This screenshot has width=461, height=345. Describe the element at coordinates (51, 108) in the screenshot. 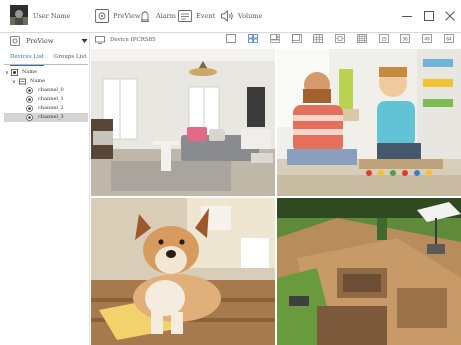

I see `tree-node-label: channel_2` at that location.